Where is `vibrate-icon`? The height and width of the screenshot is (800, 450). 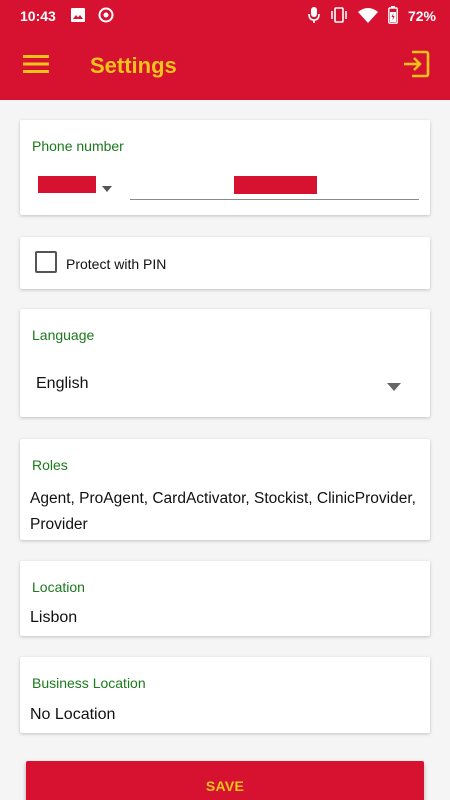 vibrate-icon is located at coordinates (339, 16).